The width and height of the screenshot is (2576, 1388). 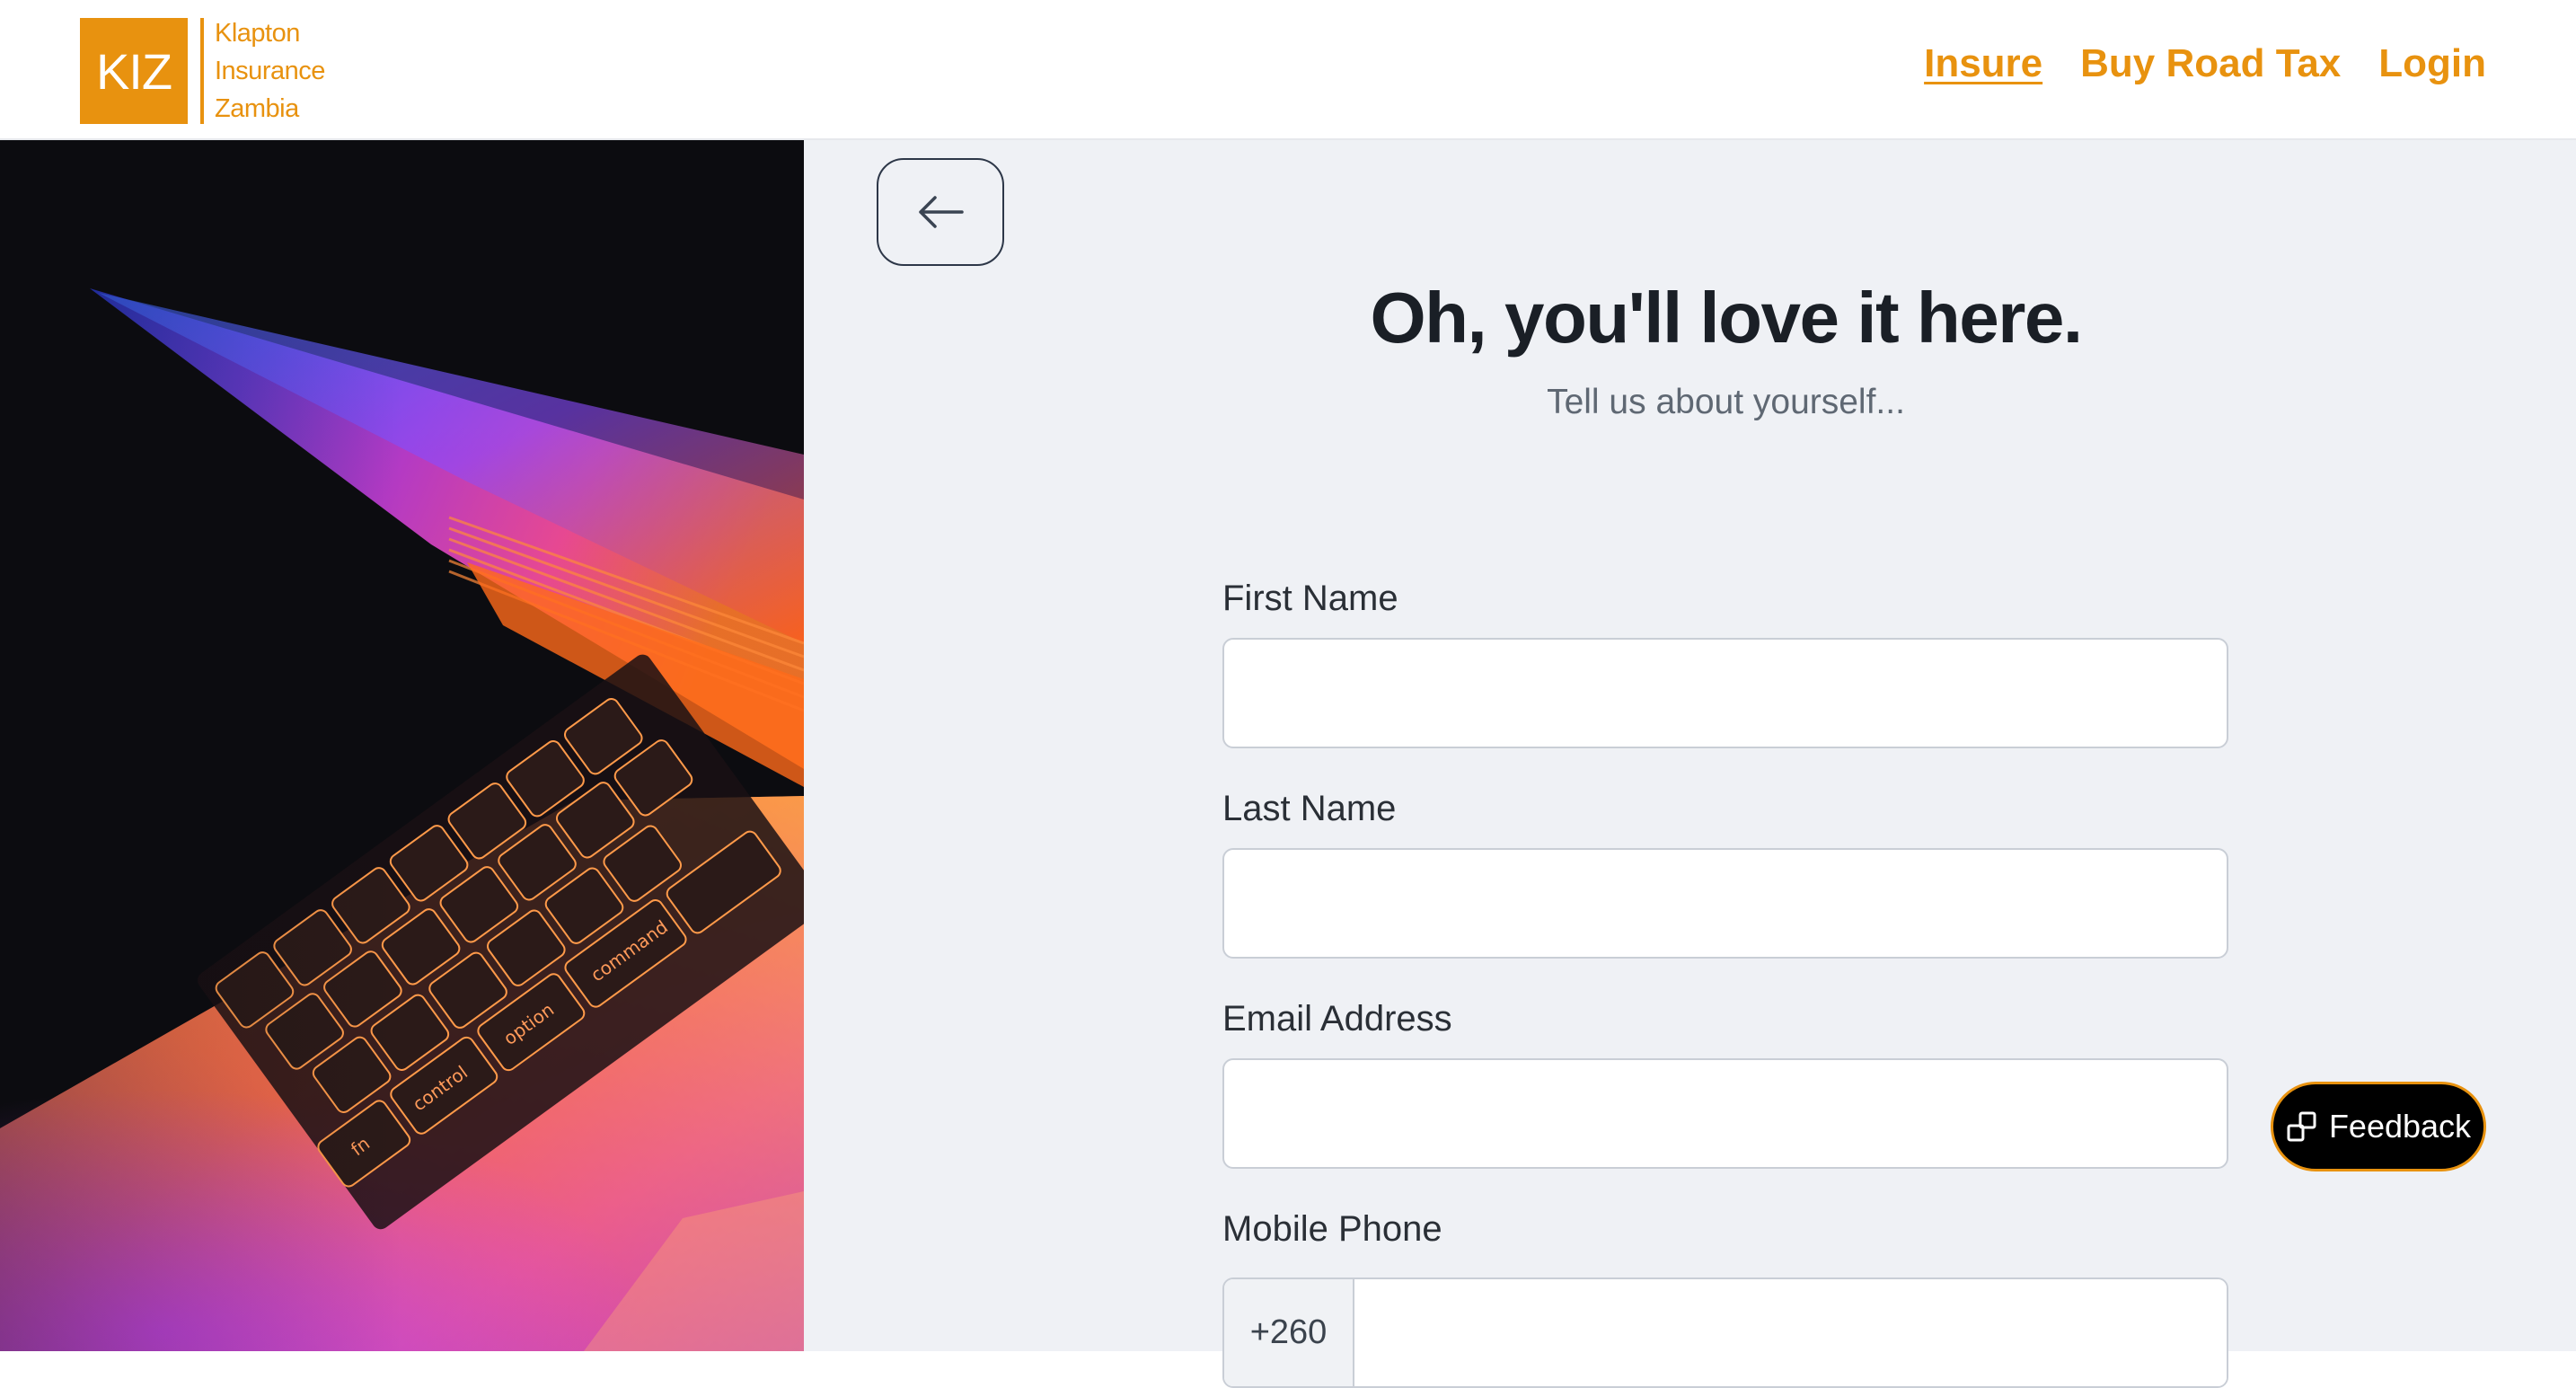 I want to click on feedback-icon, so click(x=2301, y=1126).